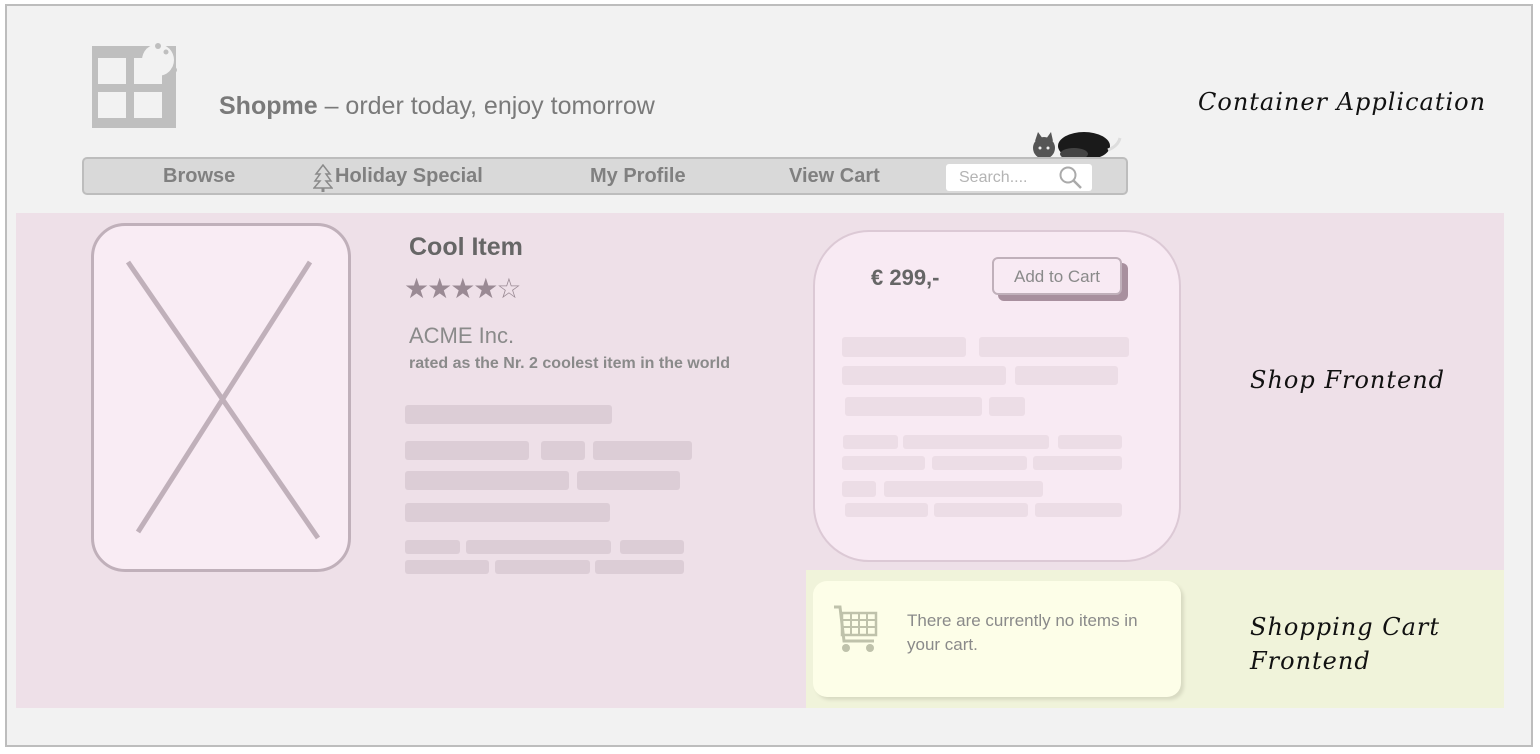 The width and height of the screenshot is (1540, 754). Describe the element at coordinates (268, 106) in the screenshot. I see `brand-name: Shopme` at that location.